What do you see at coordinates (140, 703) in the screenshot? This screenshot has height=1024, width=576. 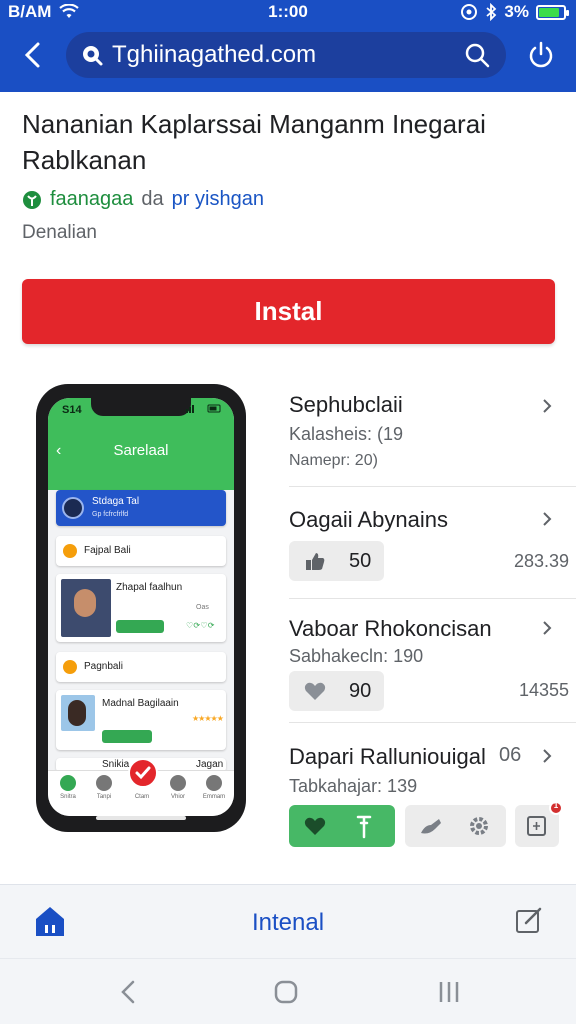 I see `phone-card-title: Madnal Bagilaain` at bounding box center [140, 703].